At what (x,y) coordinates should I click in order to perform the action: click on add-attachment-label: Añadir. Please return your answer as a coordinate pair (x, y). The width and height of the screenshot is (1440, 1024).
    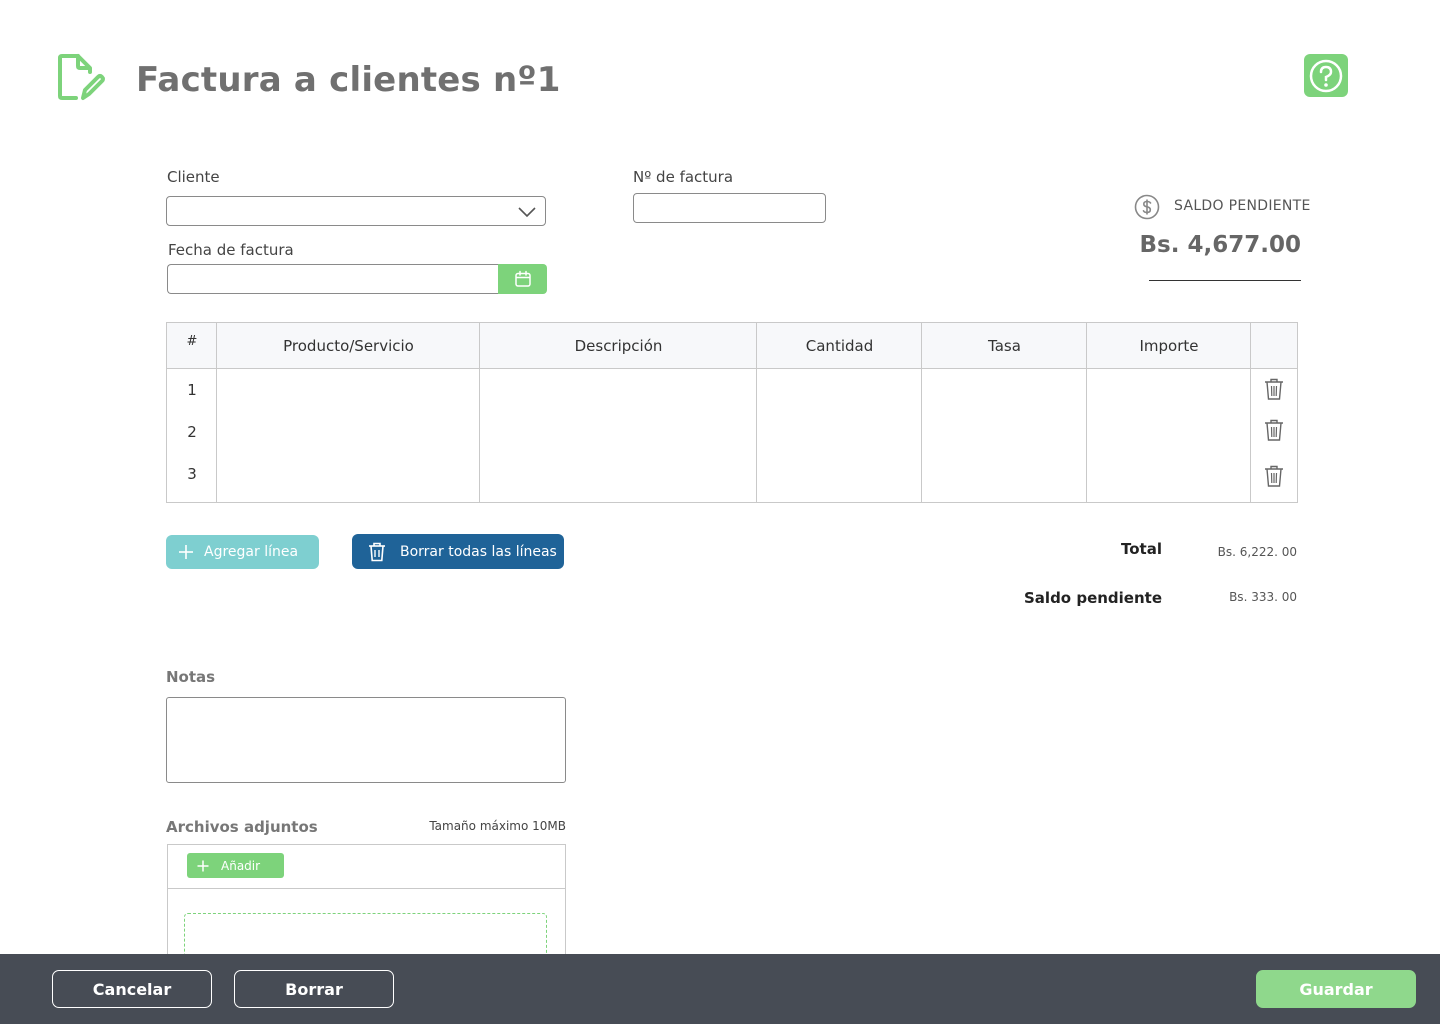
    Looking at the image, I should click on (241, 865).